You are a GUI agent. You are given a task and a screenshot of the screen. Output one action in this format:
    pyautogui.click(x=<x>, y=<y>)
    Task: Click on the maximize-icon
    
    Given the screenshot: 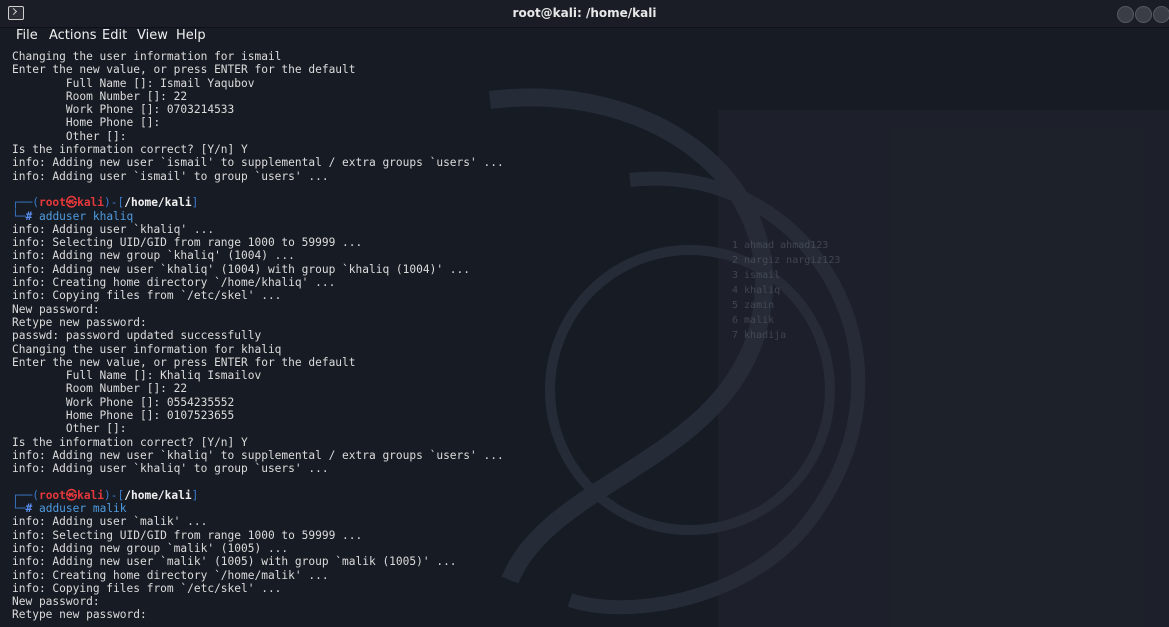 What is the action you would take?
    pyautogui.click(x=1143, y=14)
    